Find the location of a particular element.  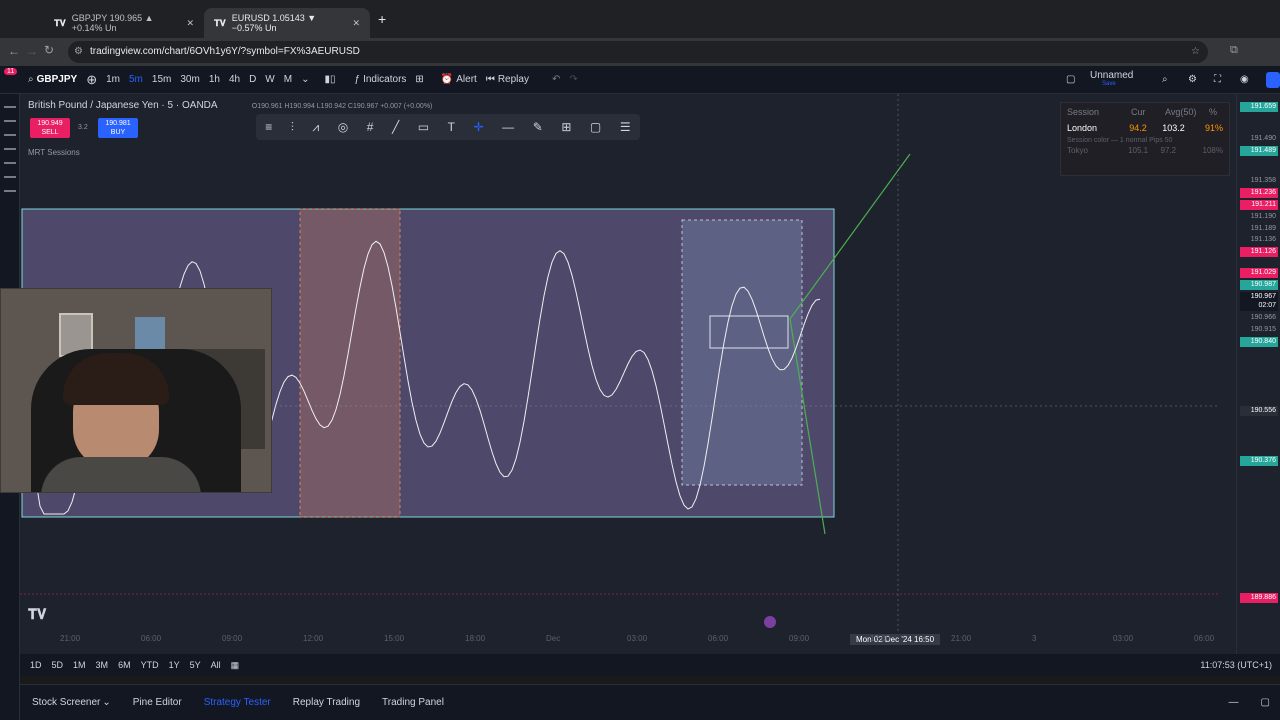

row-name: Tokyo is located at coordinates (1077, 150).